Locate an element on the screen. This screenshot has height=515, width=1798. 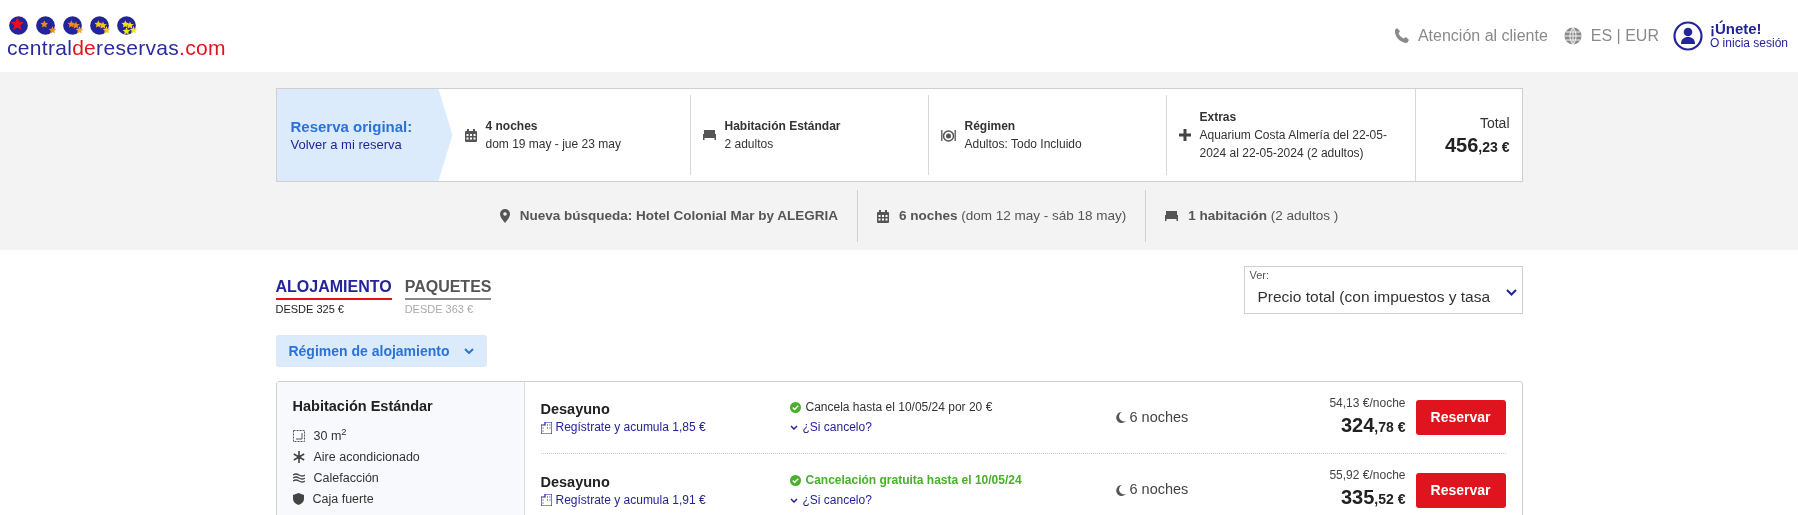
shield-icon is located at coordinates (298, 499).